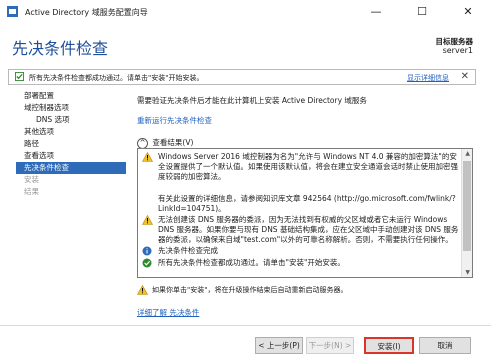 The height and width of the screenshot is (361, 491). I want to click on nav-item-results: 结果, so click(31, 191).